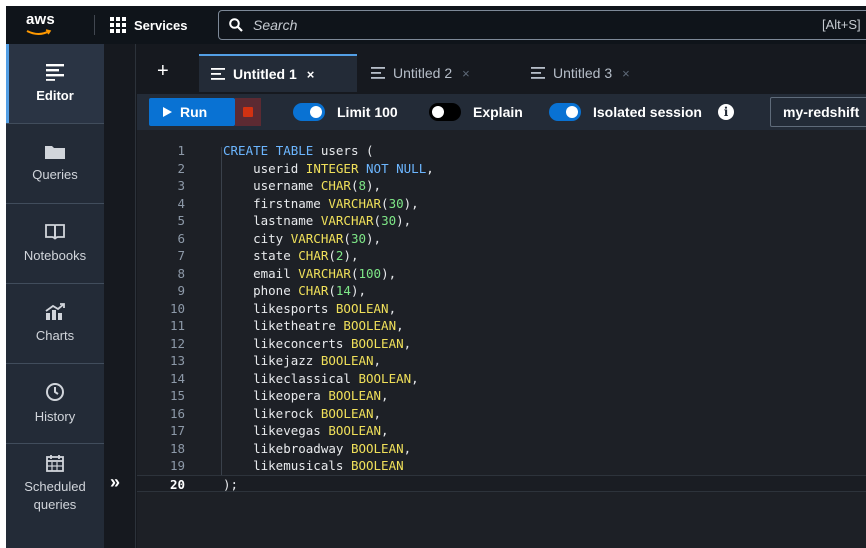 This screenshot has height=548, width=866. I want to click on info-icon: i, so click(726, 112).